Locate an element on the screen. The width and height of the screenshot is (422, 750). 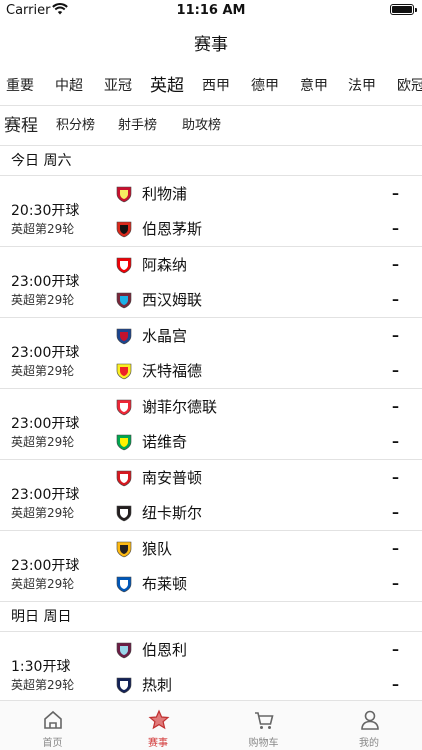
home-team: 阿森纳 – is located at coordinates (260, 265).